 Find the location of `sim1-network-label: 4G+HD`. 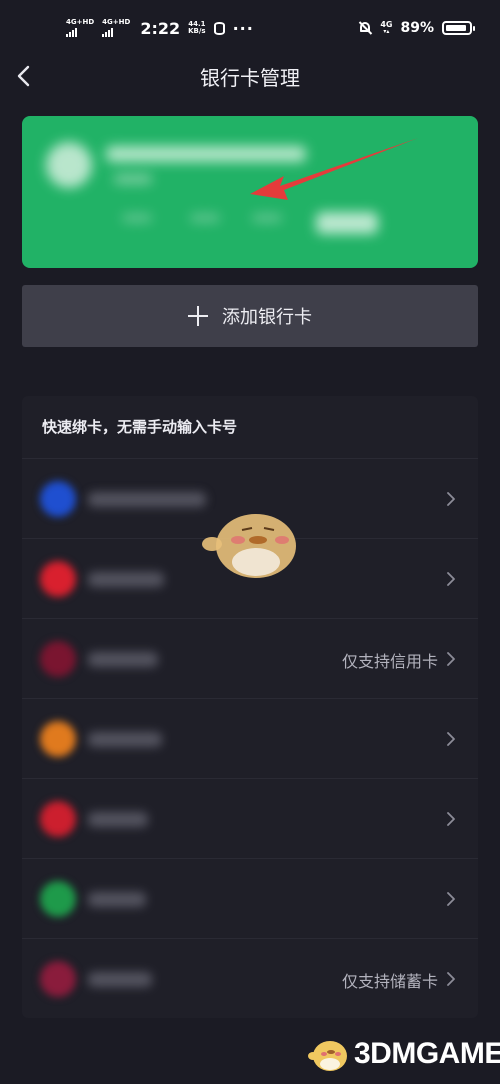

sim1-network-label: 4G+HD is located at coordinates (80, 22).